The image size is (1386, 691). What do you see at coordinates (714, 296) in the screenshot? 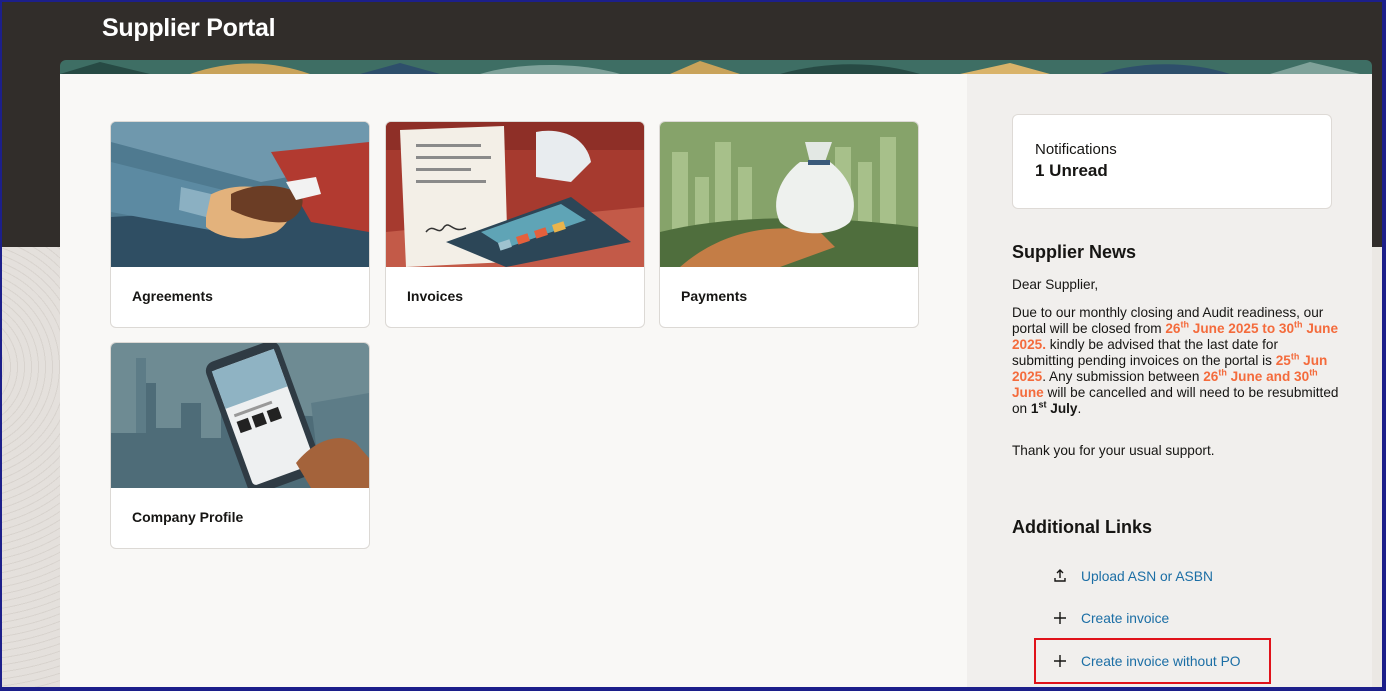
I see `card-payments-label: Payments` at bounding box center [714, 296].